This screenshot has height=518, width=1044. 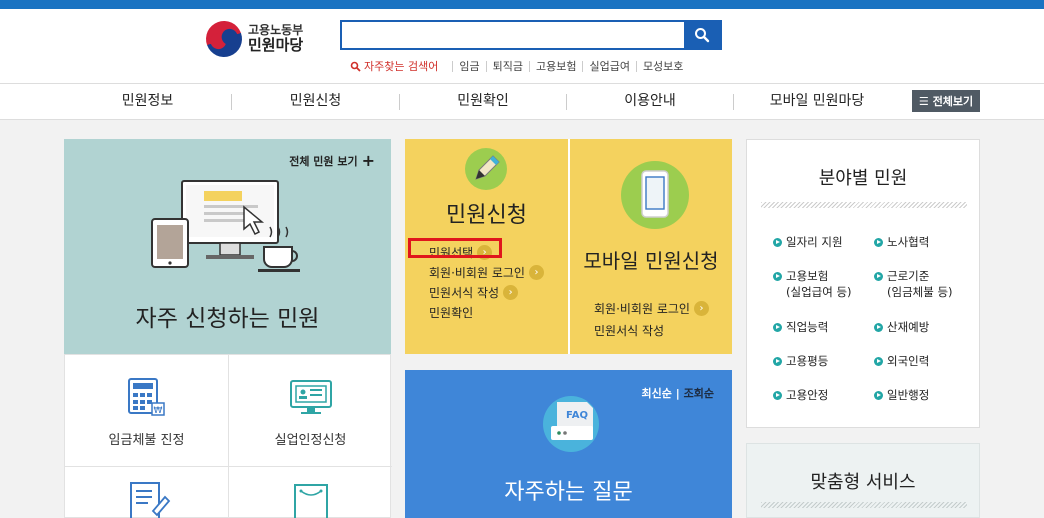 What do you see at coordinates (812, 284) in the screenshot?
I see `field-item-employment-insurance: 고용보험 (실업급여 등)` at bounding box center [812, 284].